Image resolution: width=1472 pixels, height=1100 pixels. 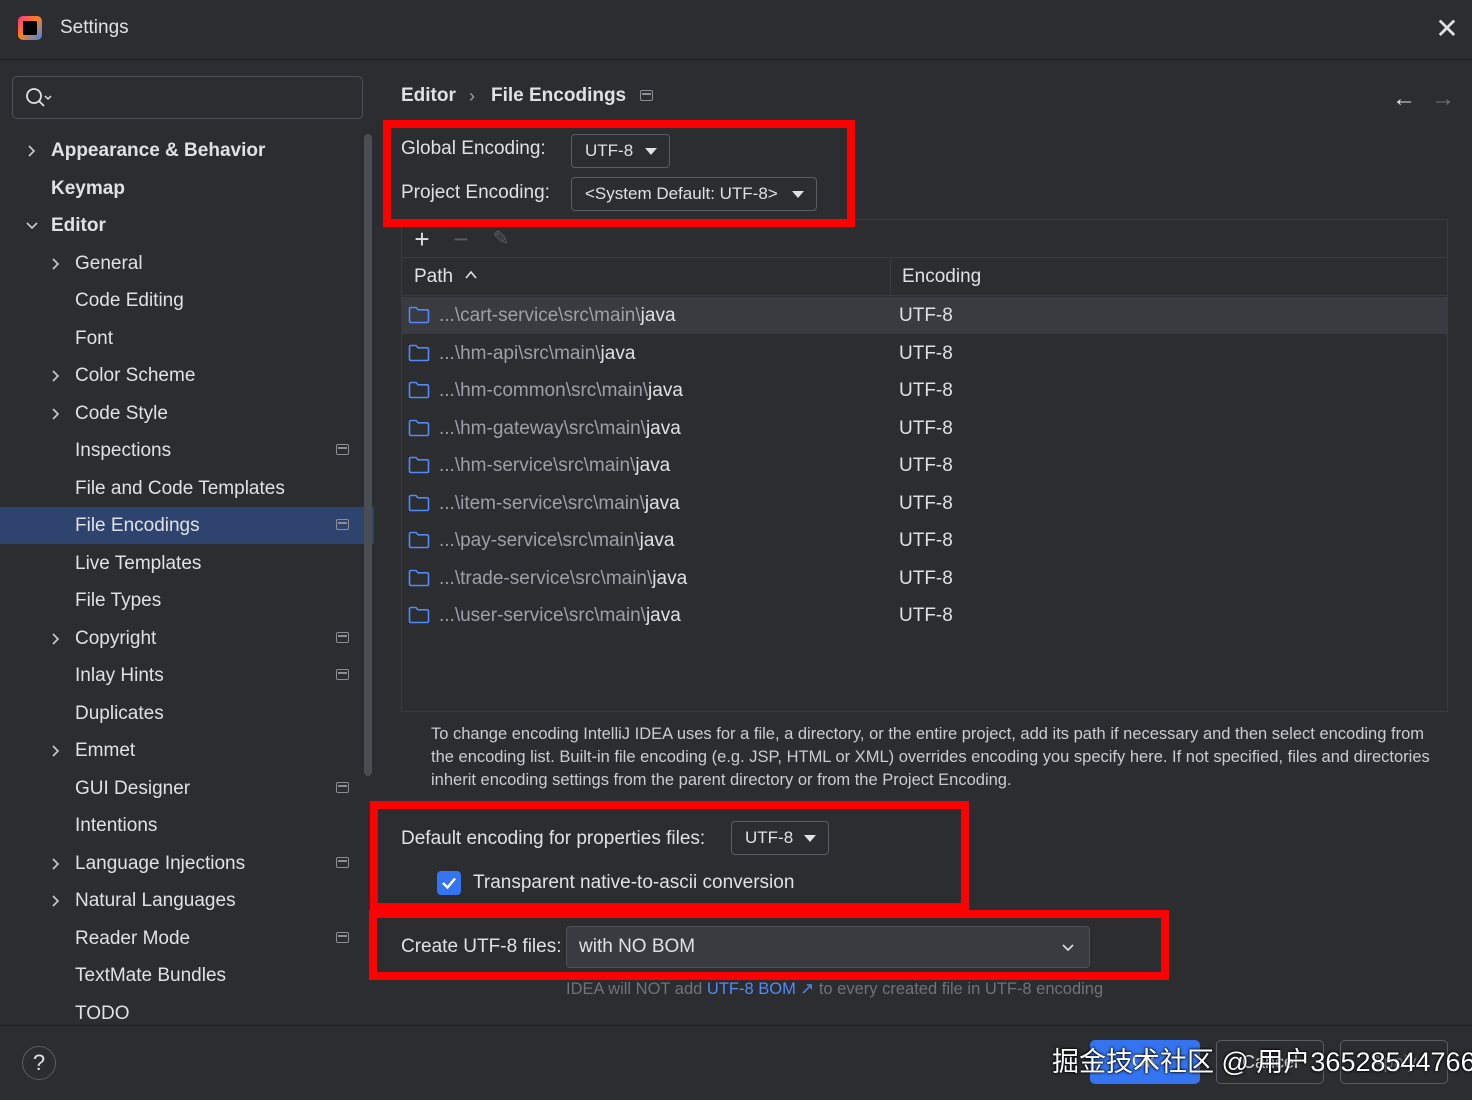 I want to click on breadcrumb-parent: Editor, so click(x=428, y=96).